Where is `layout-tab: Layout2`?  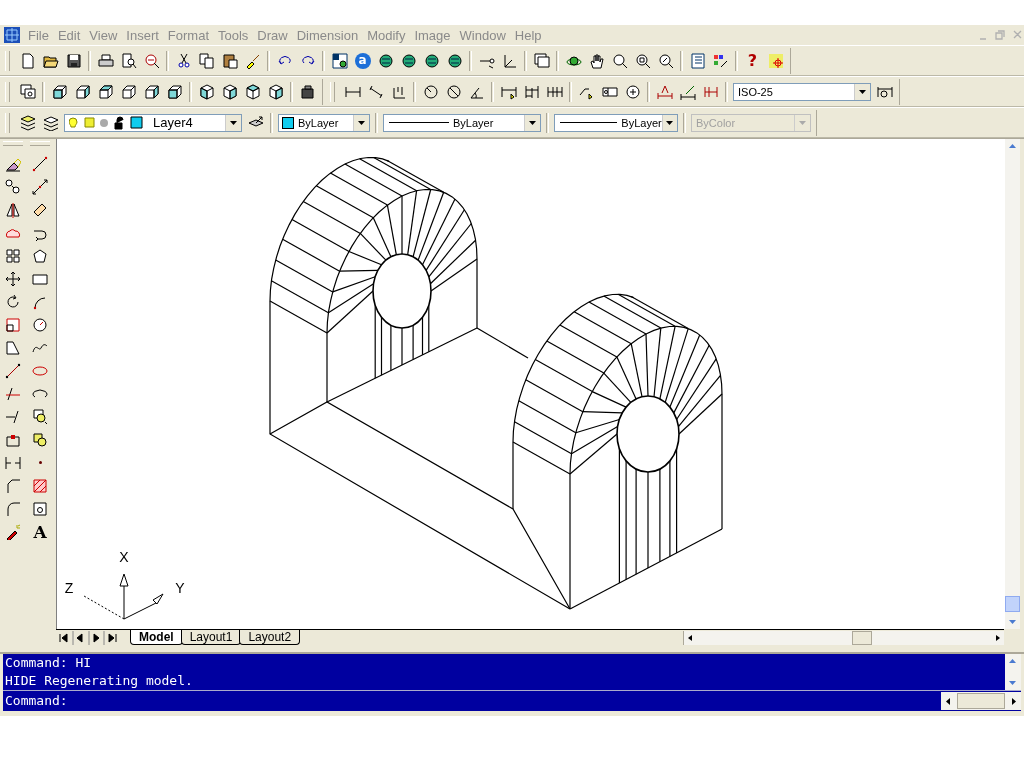 layout-tab: Layout2 is located at coordinates (270, 637).